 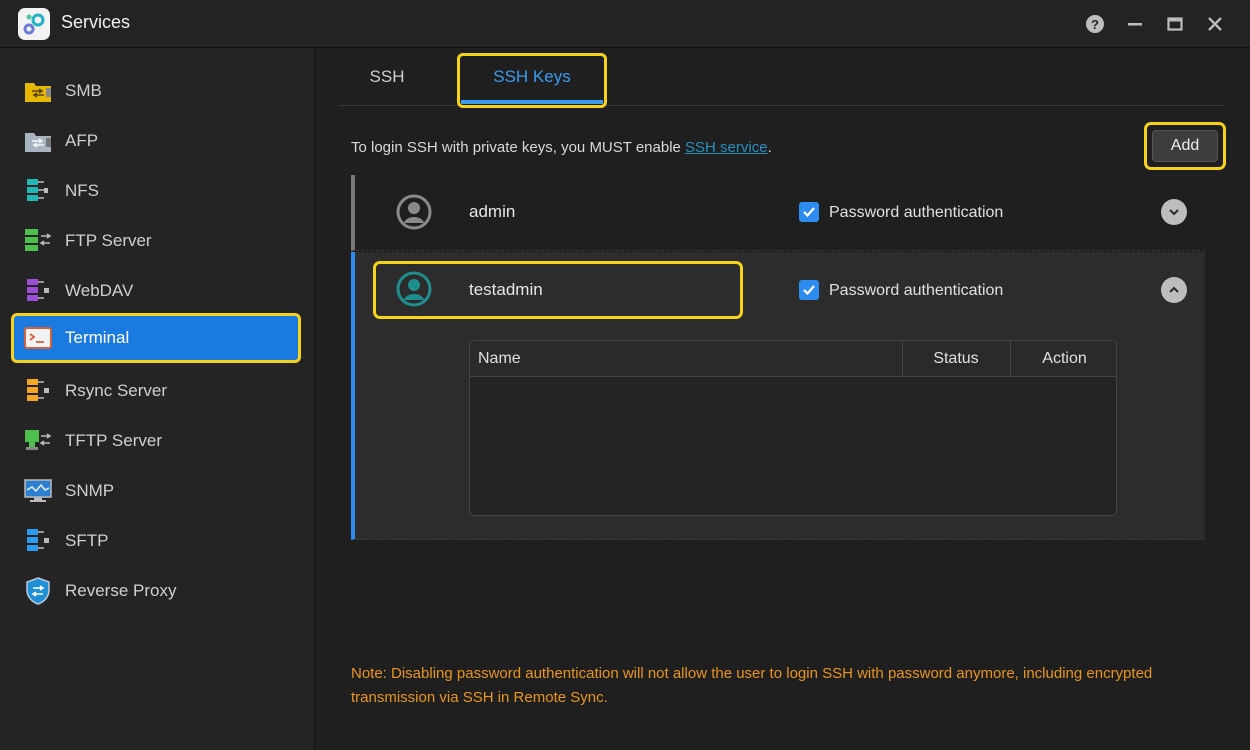 I want to click on user-name: admin, so click(x=492, y=211).